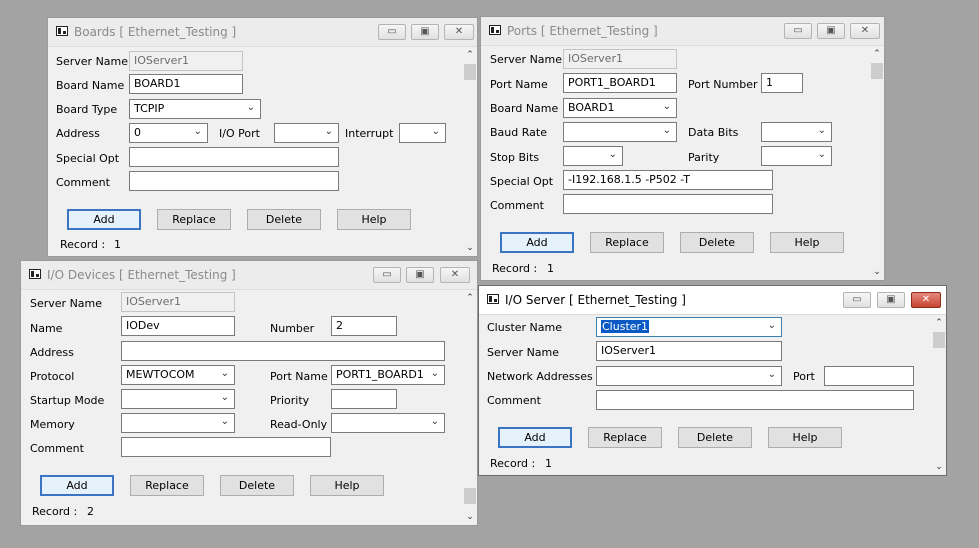  I want to click on ports-titlebar: Ports [ Ethernet_Testing ] ▭ ▣ ✕, so click(682, 31).